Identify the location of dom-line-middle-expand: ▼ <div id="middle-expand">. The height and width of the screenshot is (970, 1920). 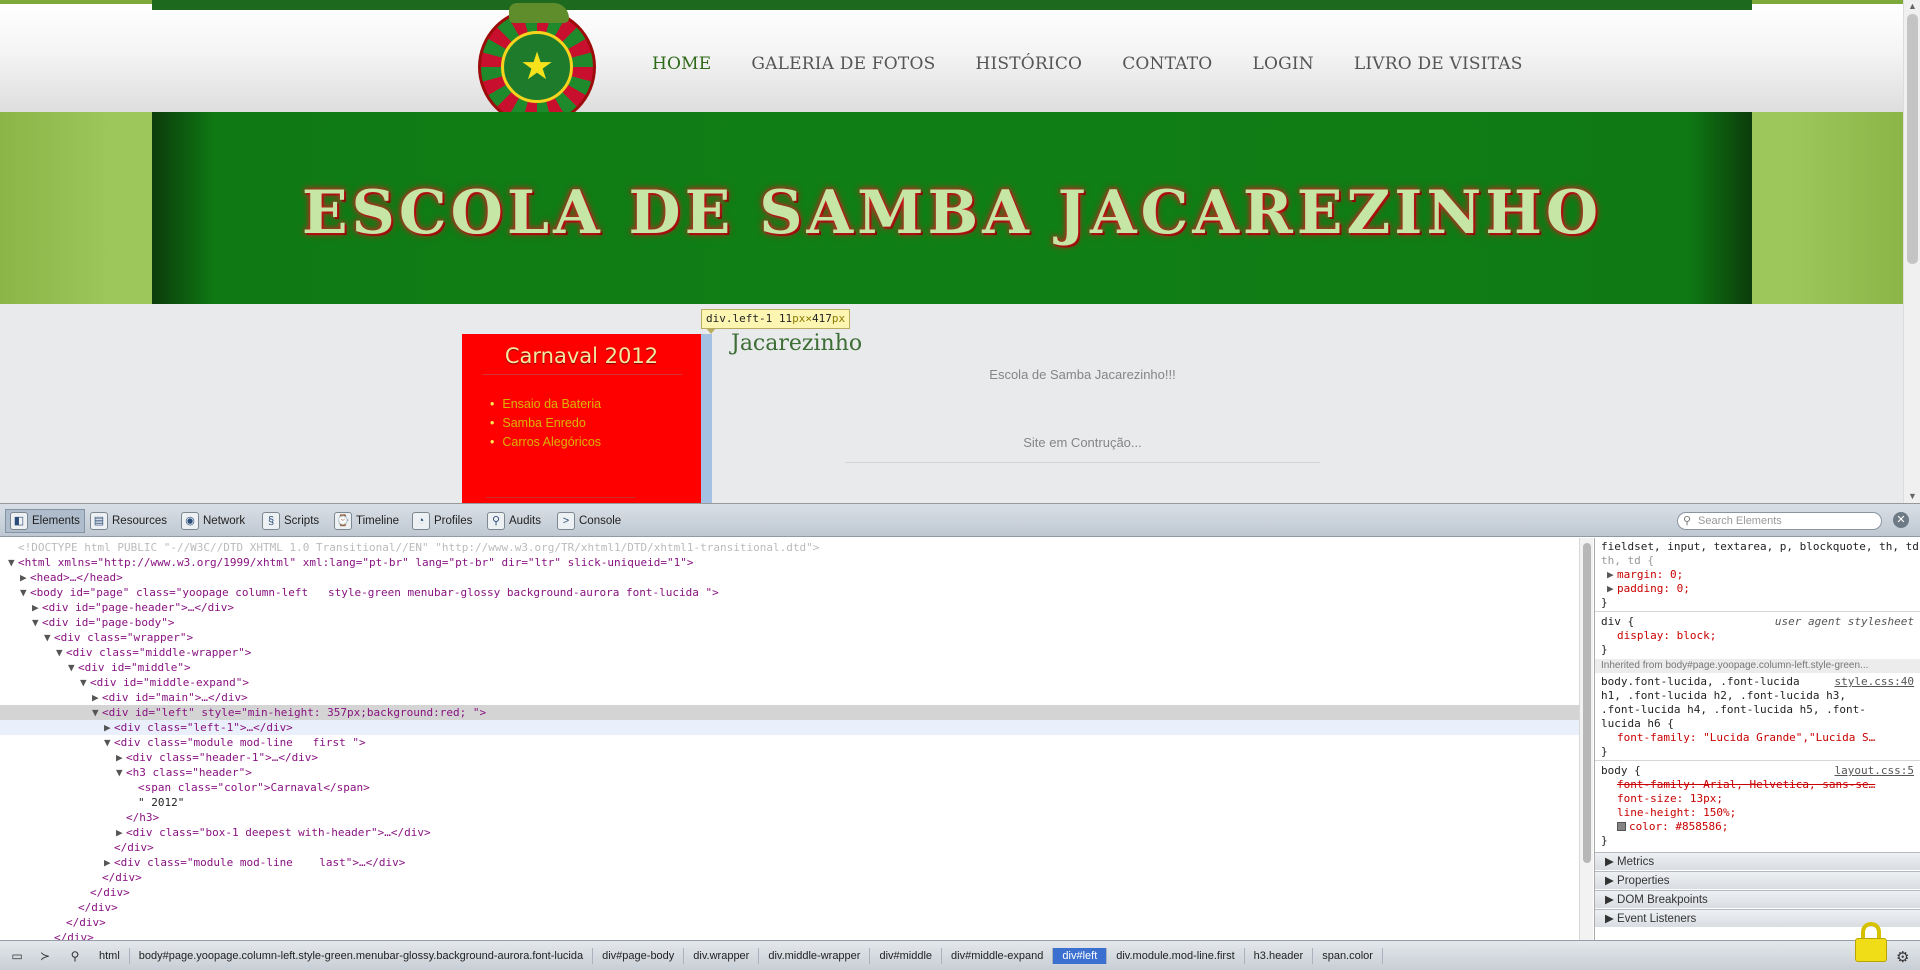
(789, 682).